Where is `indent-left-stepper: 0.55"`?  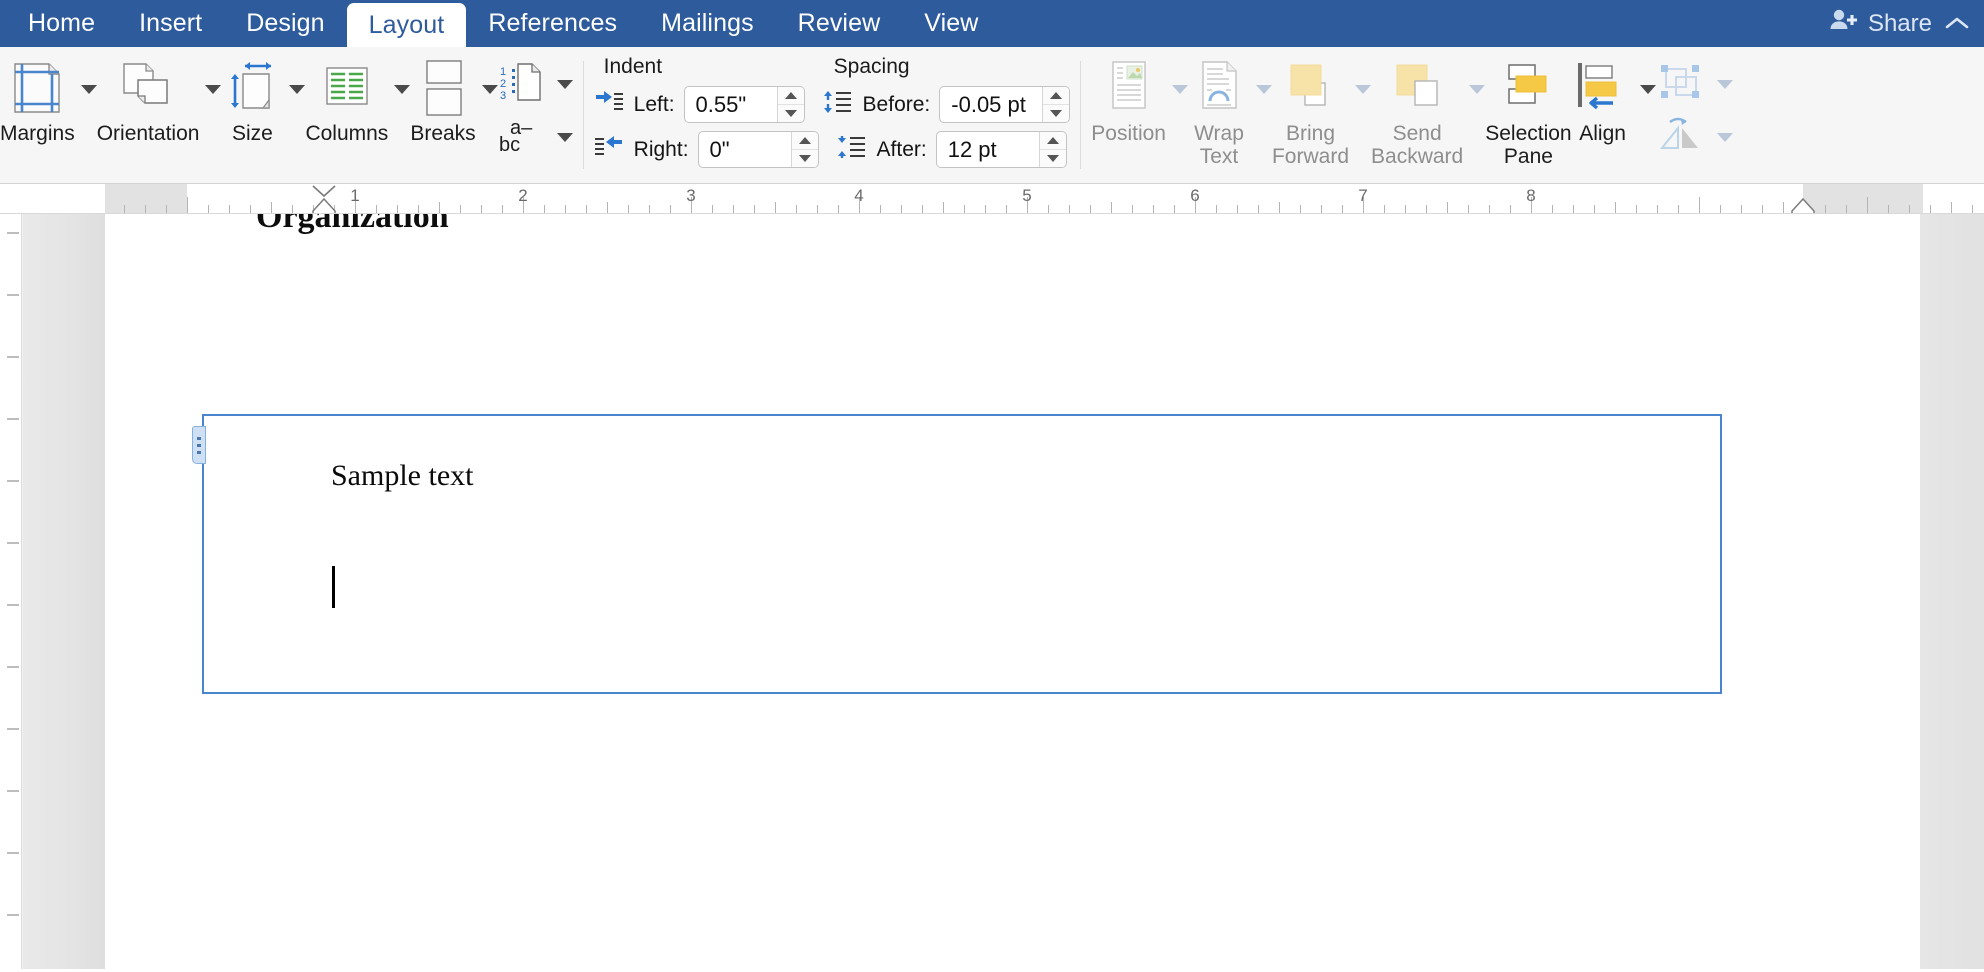 indent-left-stepper: 0.55" is located at coordinates (744, 104).